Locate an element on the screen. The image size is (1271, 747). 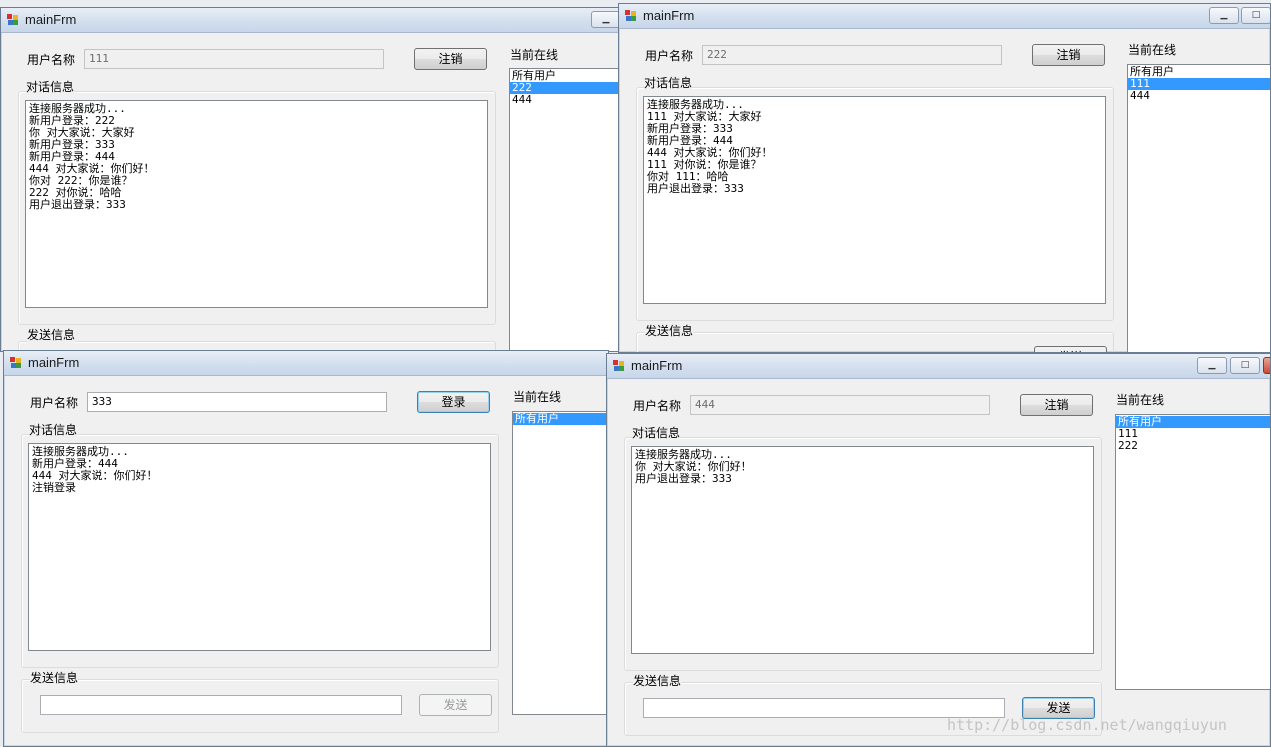
username-input: 444 is located at coordinates (840, 405).